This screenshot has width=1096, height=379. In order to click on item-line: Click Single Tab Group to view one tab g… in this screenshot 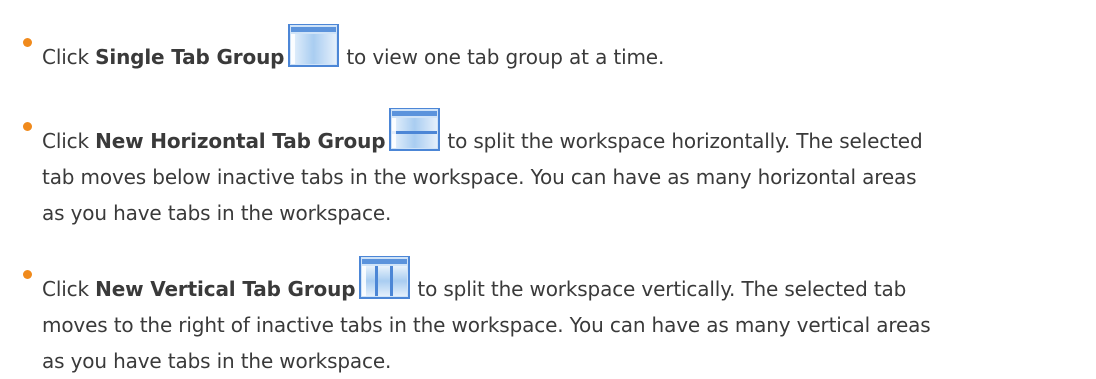, I will do `click(562, 49)`.